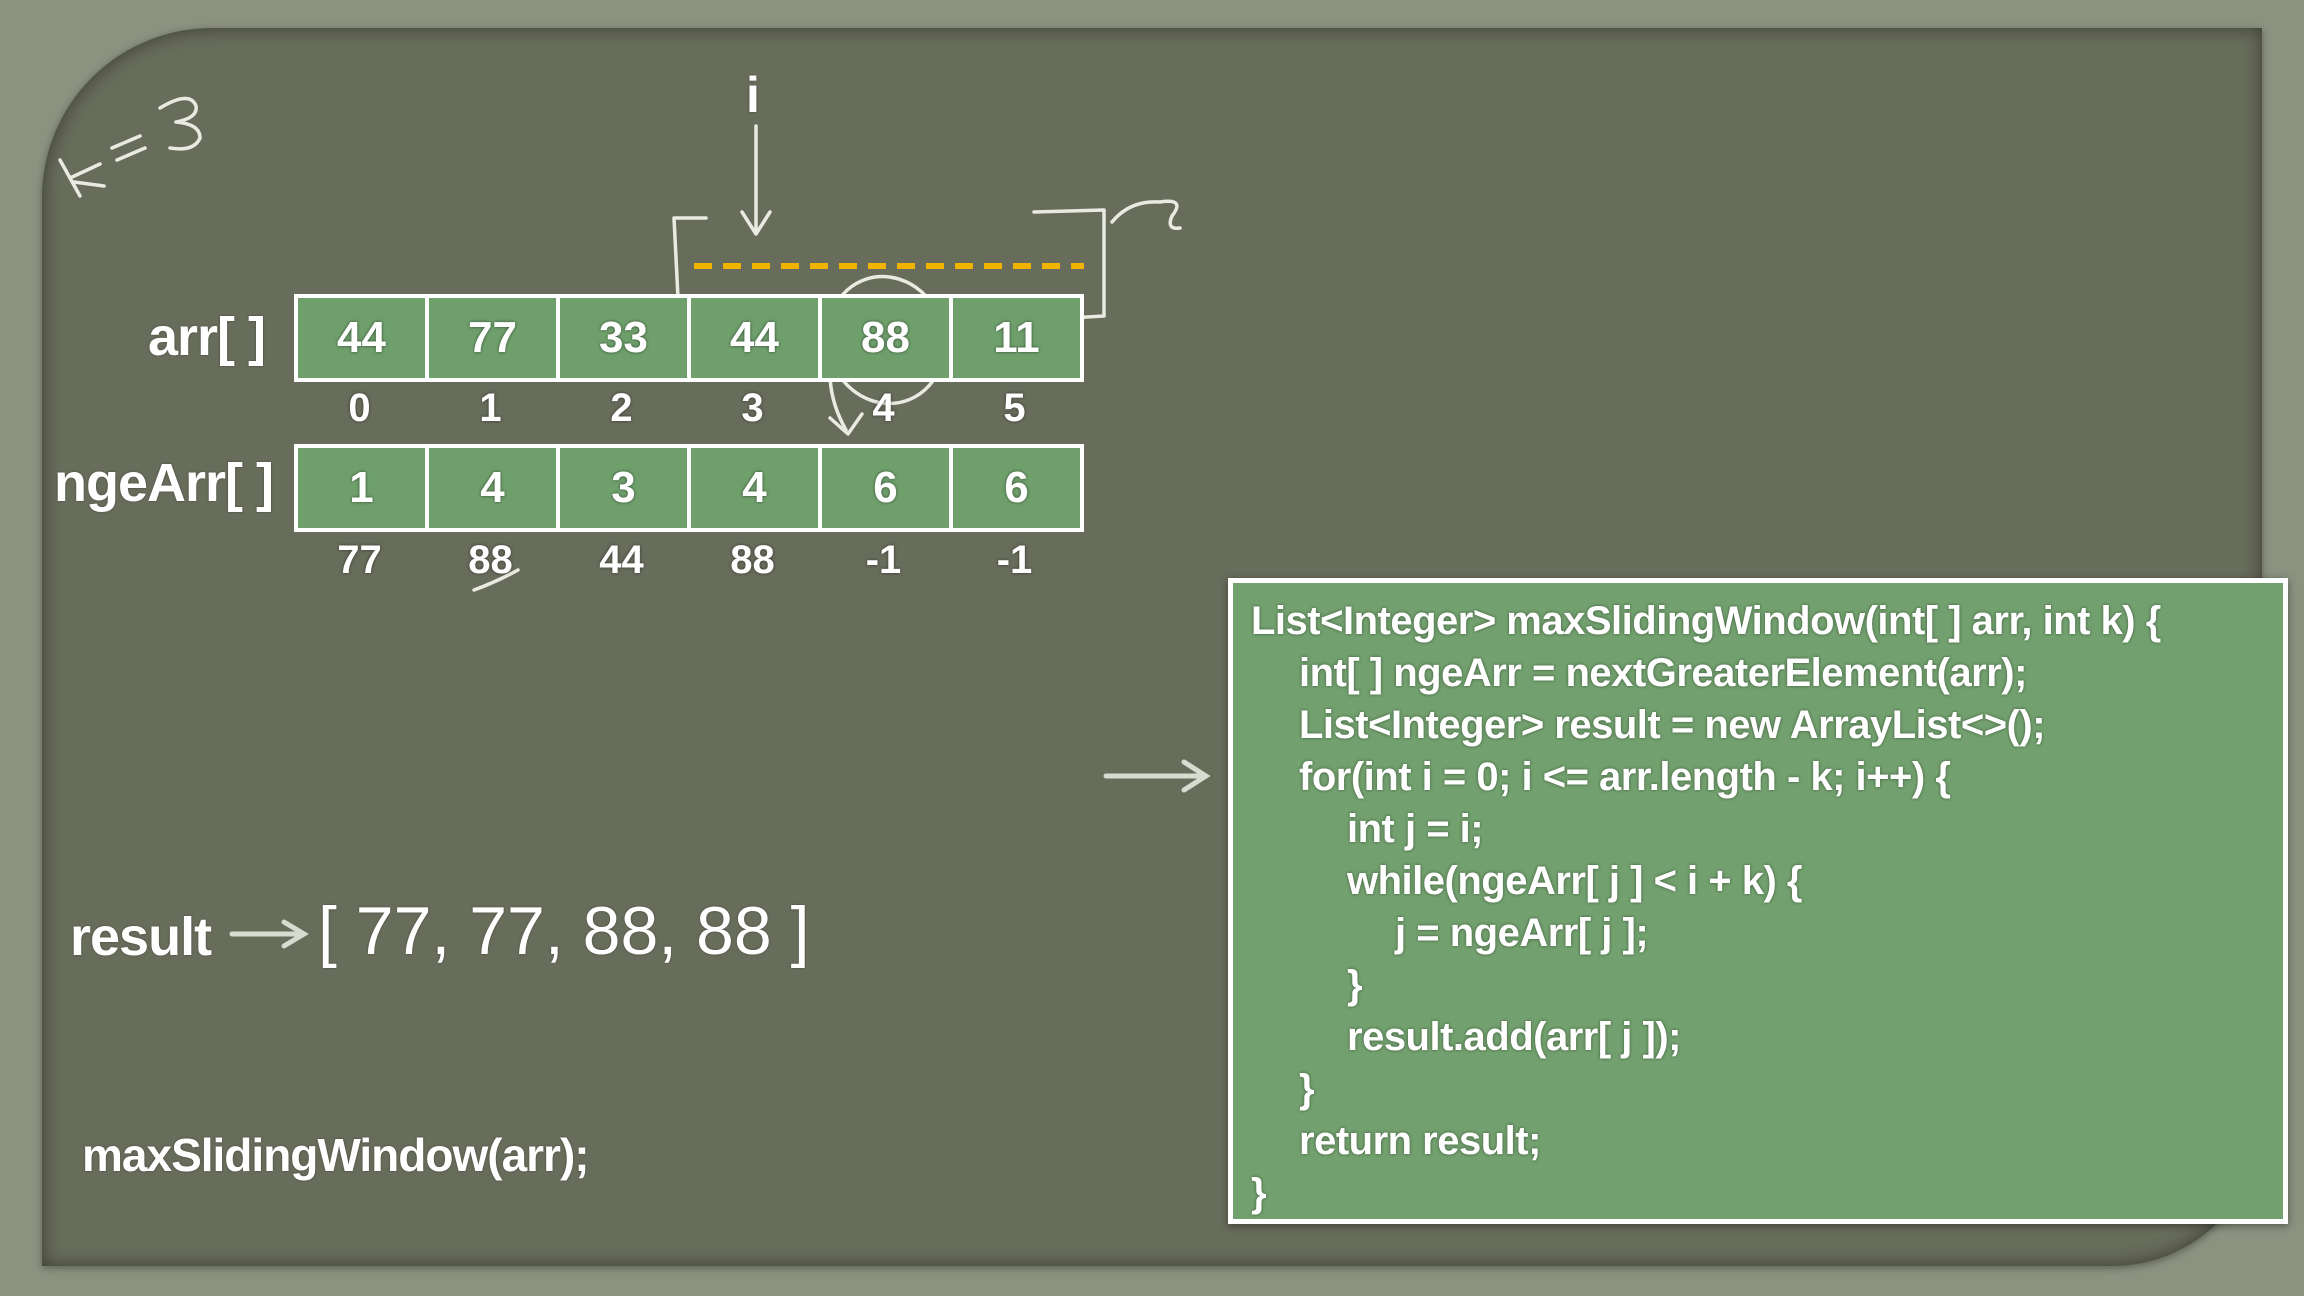  I want to click on nge-cell: 1, so click(363, 488).